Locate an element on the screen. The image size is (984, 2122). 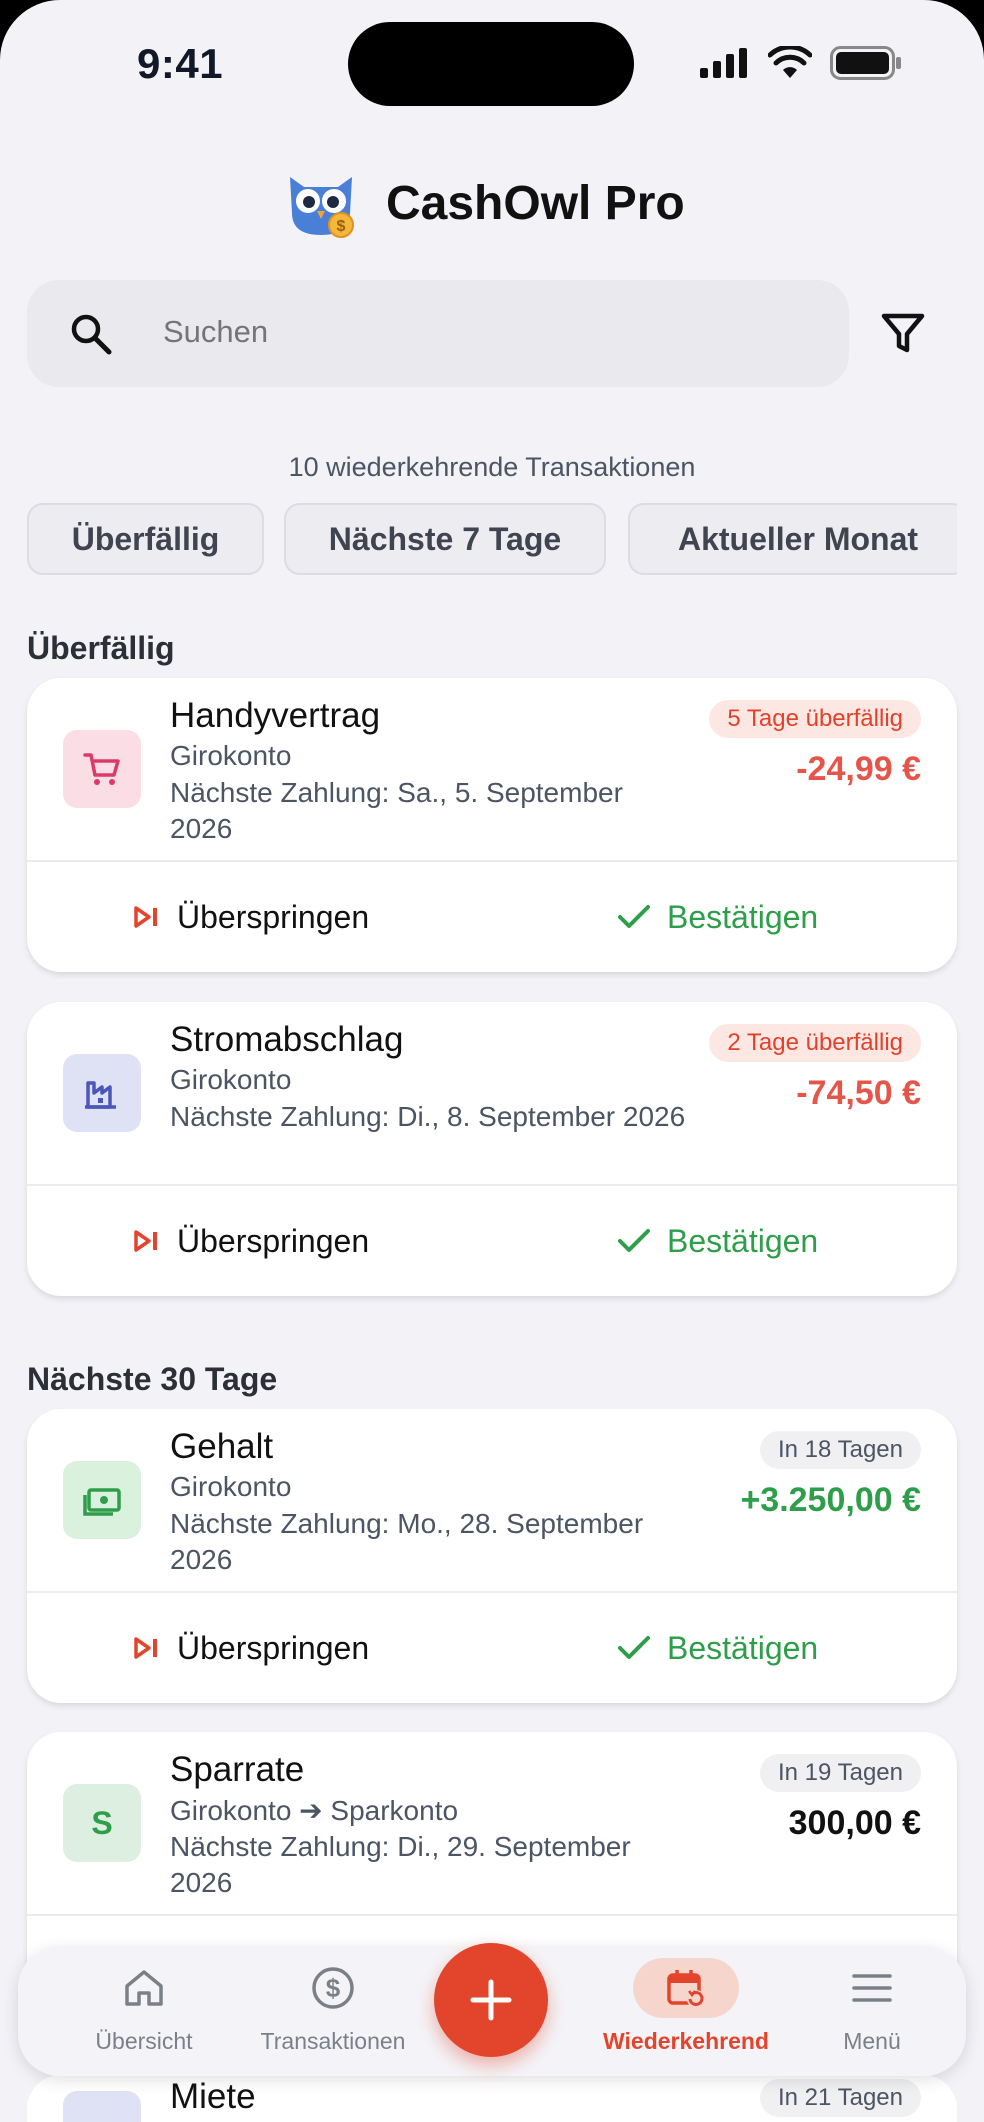
transaction-name: Sparrate is located at coordinates (237, 1769).